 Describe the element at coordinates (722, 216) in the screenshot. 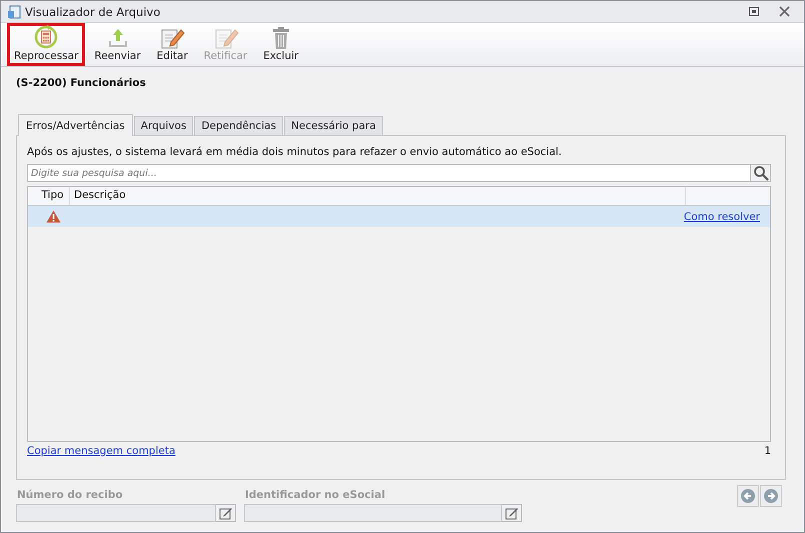

I see `how-to-fix-link: Como resolver` at that location.